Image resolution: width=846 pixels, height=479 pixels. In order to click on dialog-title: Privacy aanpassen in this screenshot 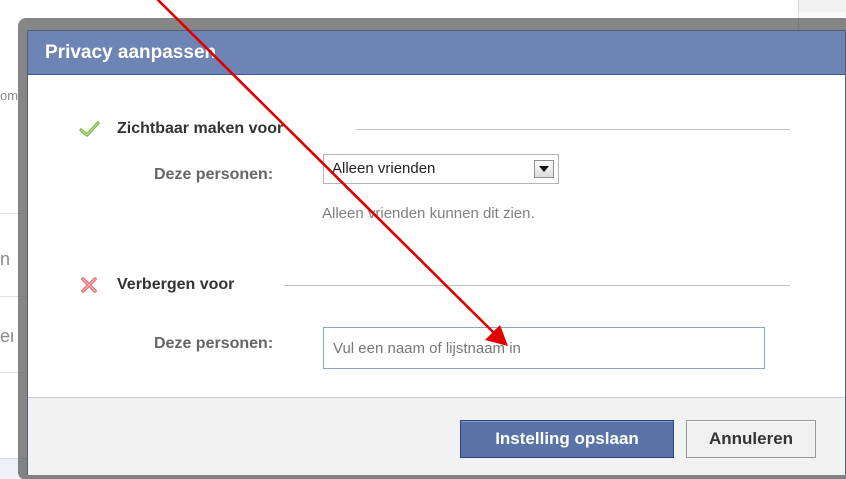, I will do `click(131, 52)`.